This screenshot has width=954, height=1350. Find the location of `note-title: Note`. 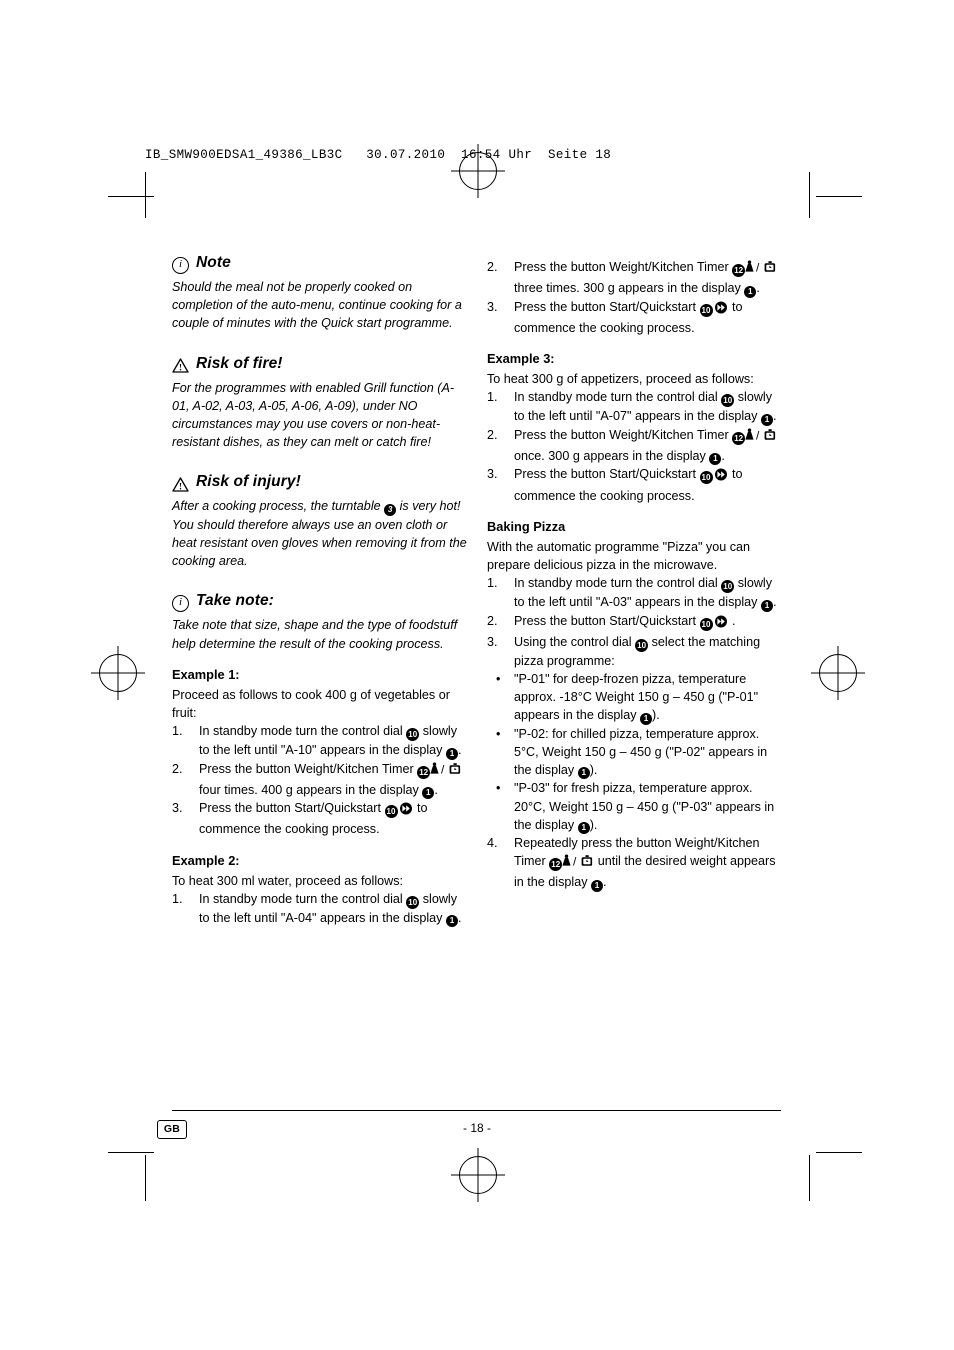

note-title: Note is located at coordinates (213, 262).